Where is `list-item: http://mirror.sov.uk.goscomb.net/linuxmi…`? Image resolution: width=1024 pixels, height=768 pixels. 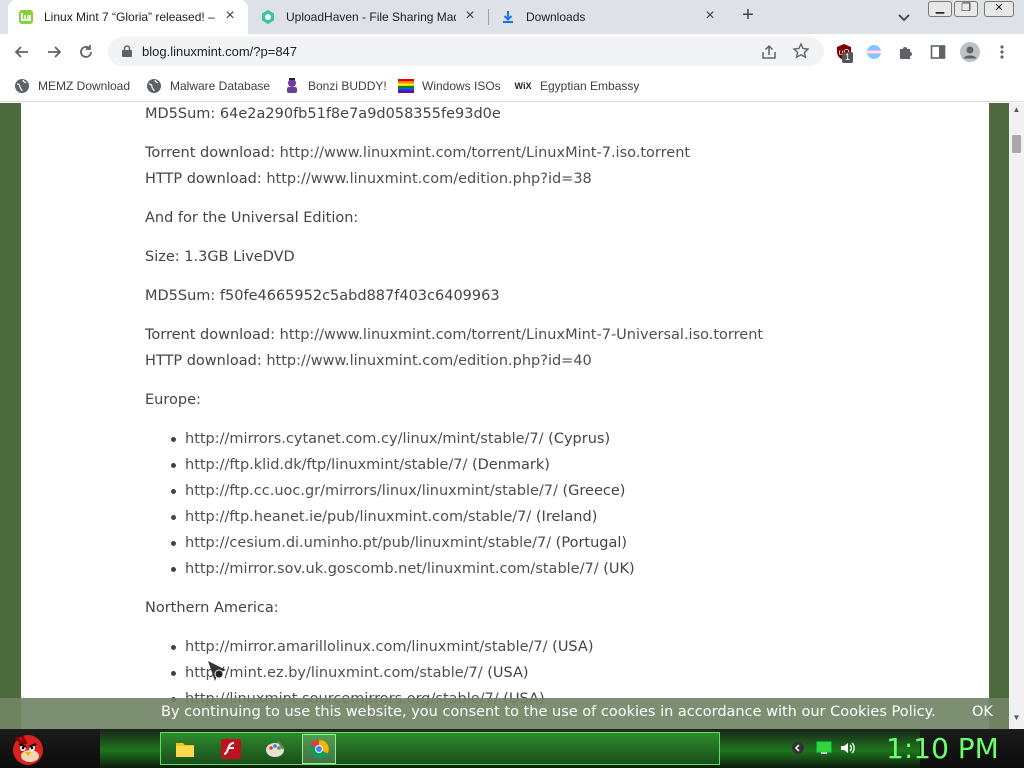
list-item: http://mirror.sov.uk.goscomb.net/linuxmi… is located at coordinates (403, 569).